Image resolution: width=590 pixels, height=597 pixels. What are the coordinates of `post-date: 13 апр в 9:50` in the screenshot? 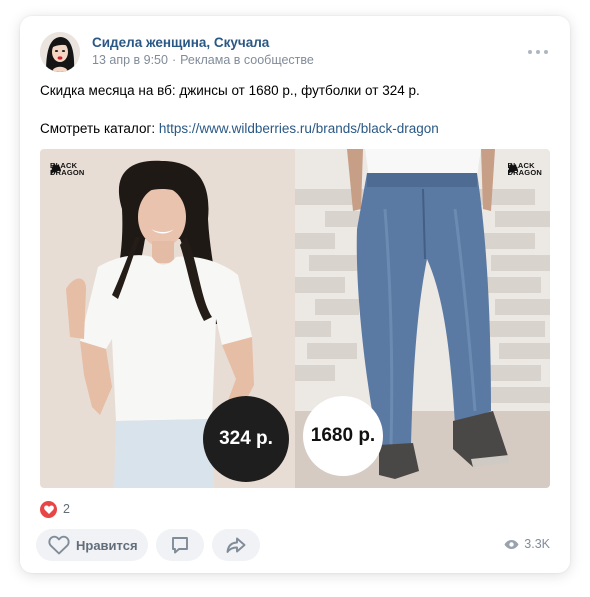 It's located at (130, 60).